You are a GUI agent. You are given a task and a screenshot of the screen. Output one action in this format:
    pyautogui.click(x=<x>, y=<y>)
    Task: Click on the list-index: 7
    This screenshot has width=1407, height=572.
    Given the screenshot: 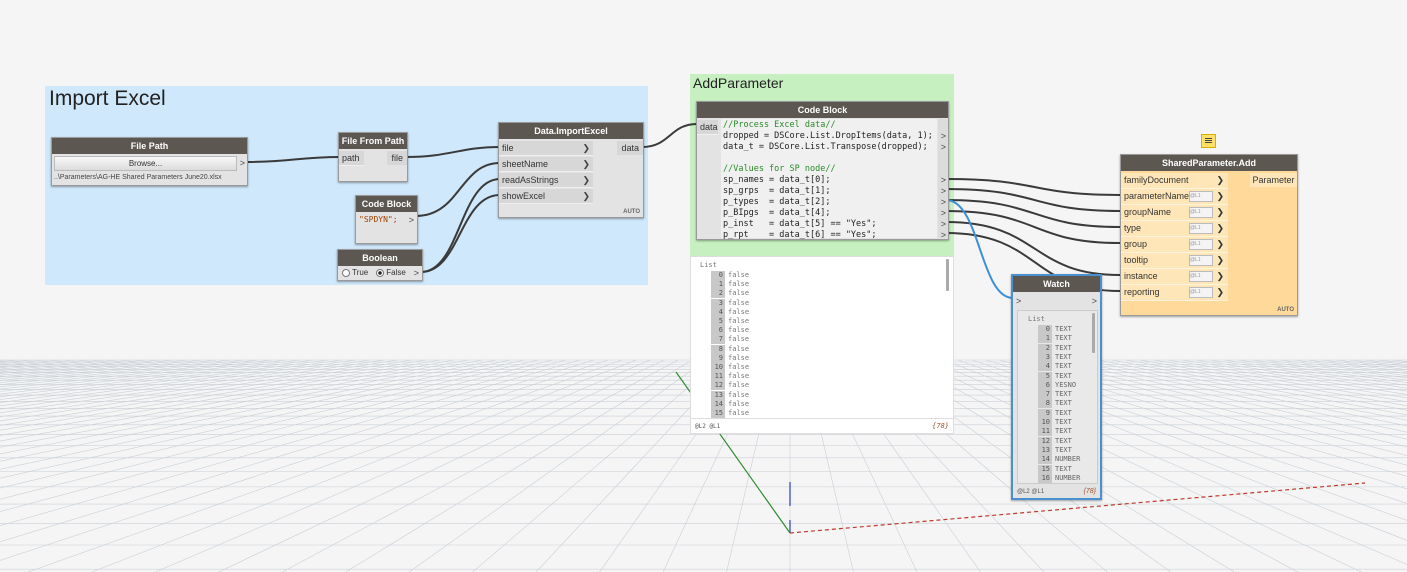 What is the action you would take?
    pyautogui.click(x=718, y=340)
    